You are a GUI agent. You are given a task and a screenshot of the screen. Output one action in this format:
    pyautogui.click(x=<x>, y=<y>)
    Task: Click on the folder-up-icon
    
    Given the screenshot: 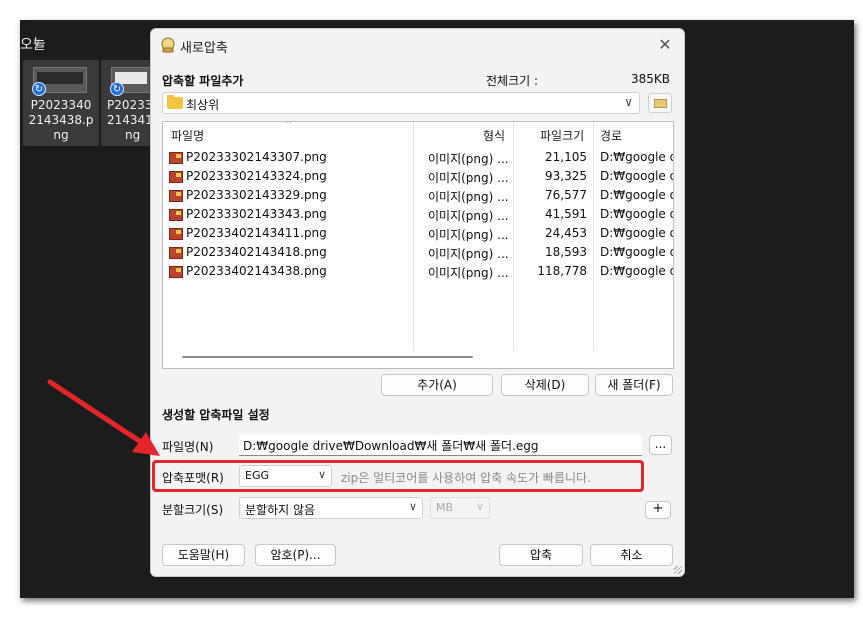 What is the action you would take?
    pyautogui.click(x=660, y=103)
    